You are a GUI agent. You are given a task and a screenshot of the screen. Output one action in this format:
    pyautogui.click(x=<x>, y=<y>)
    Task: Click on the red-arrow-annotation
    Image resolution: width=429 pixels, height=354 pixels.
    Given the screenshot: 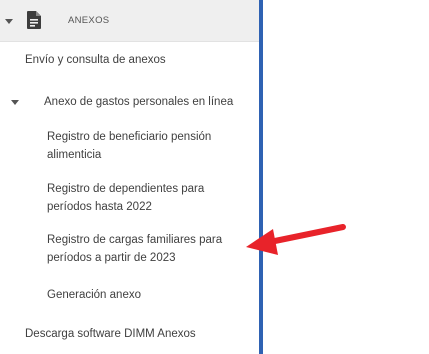 What is the action you would take?
    pyautogui.click(x=296, y=239)
    